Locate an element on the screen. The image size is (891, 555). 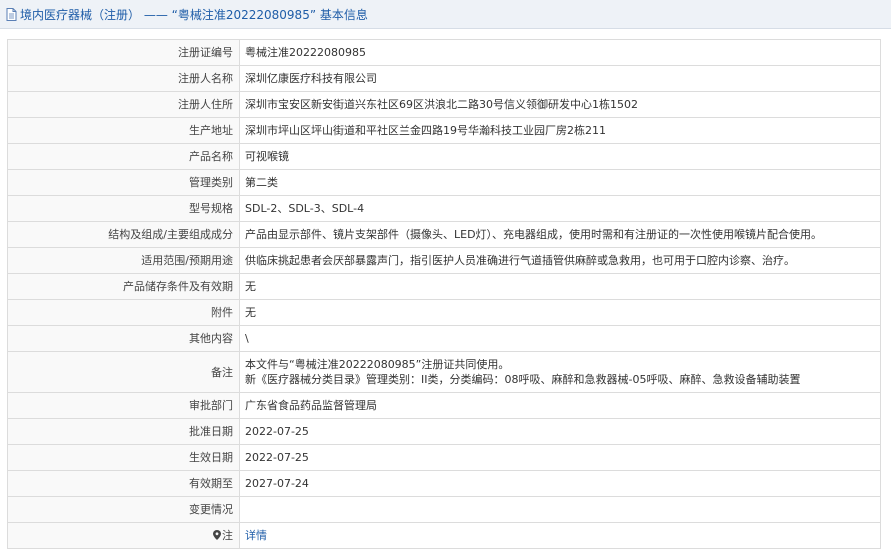
document-icon is located at coordinates (11, 14).